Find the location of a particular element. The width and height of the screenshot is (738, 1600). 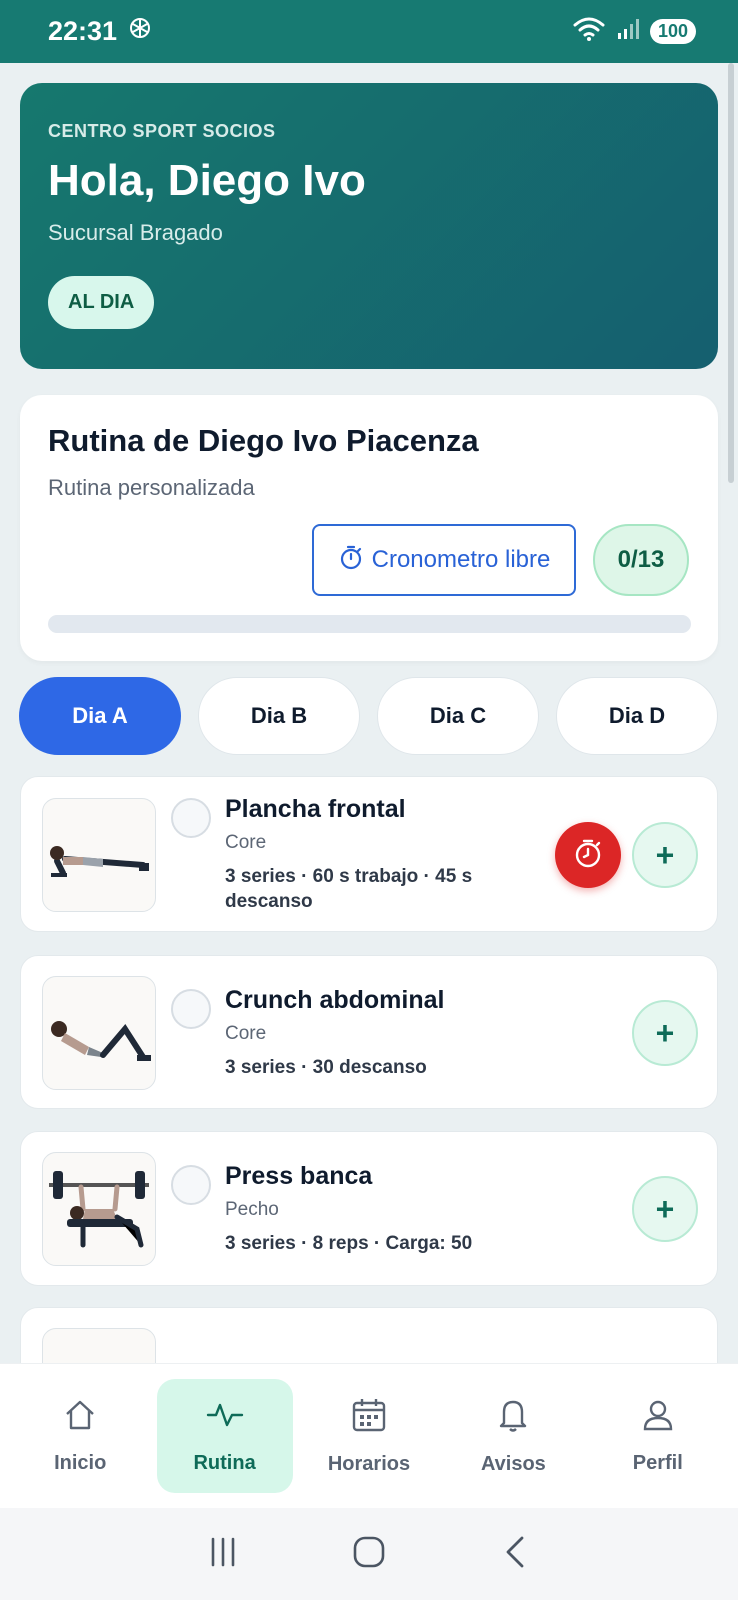

nav-item-rutina: Rutina is located at coordinates (224, 1436).